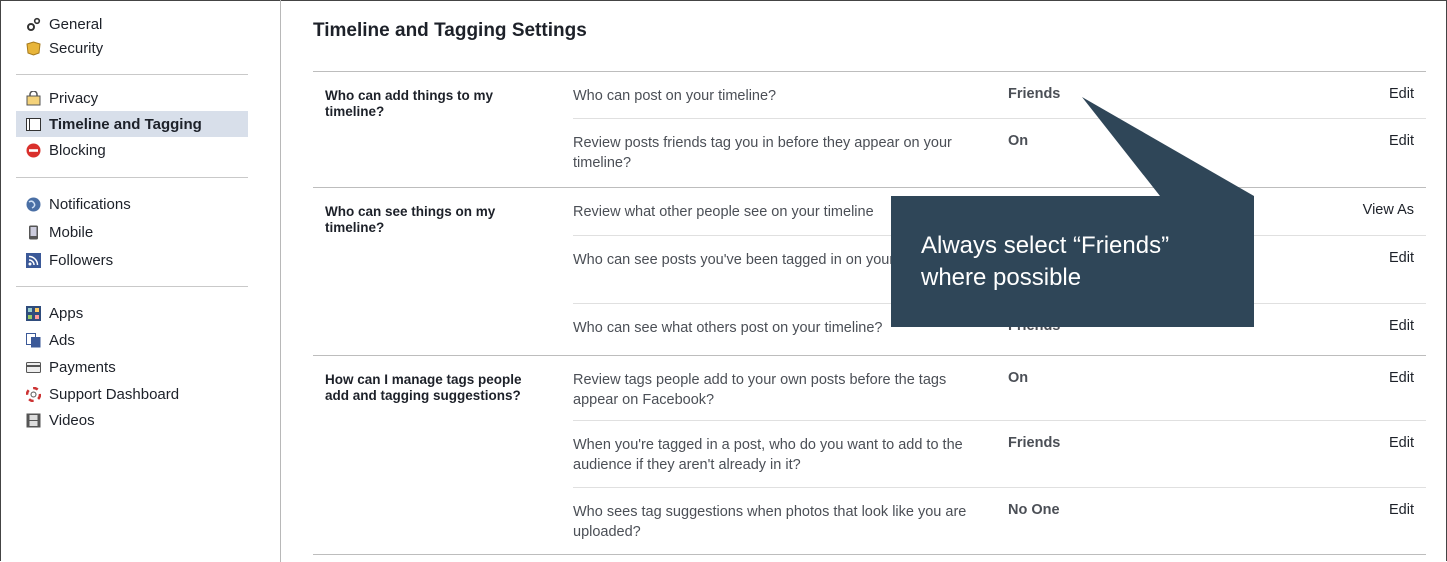  Describe the element at coordinates (62, 340) in the screenshot. I see `sidebar-item-label: Ads` at that location.